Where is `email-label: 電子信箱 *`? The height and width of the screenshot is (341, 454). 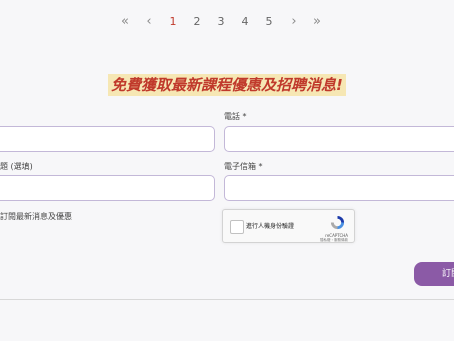 email-label: 電子信箱 * is located at coordinates (243, 166).